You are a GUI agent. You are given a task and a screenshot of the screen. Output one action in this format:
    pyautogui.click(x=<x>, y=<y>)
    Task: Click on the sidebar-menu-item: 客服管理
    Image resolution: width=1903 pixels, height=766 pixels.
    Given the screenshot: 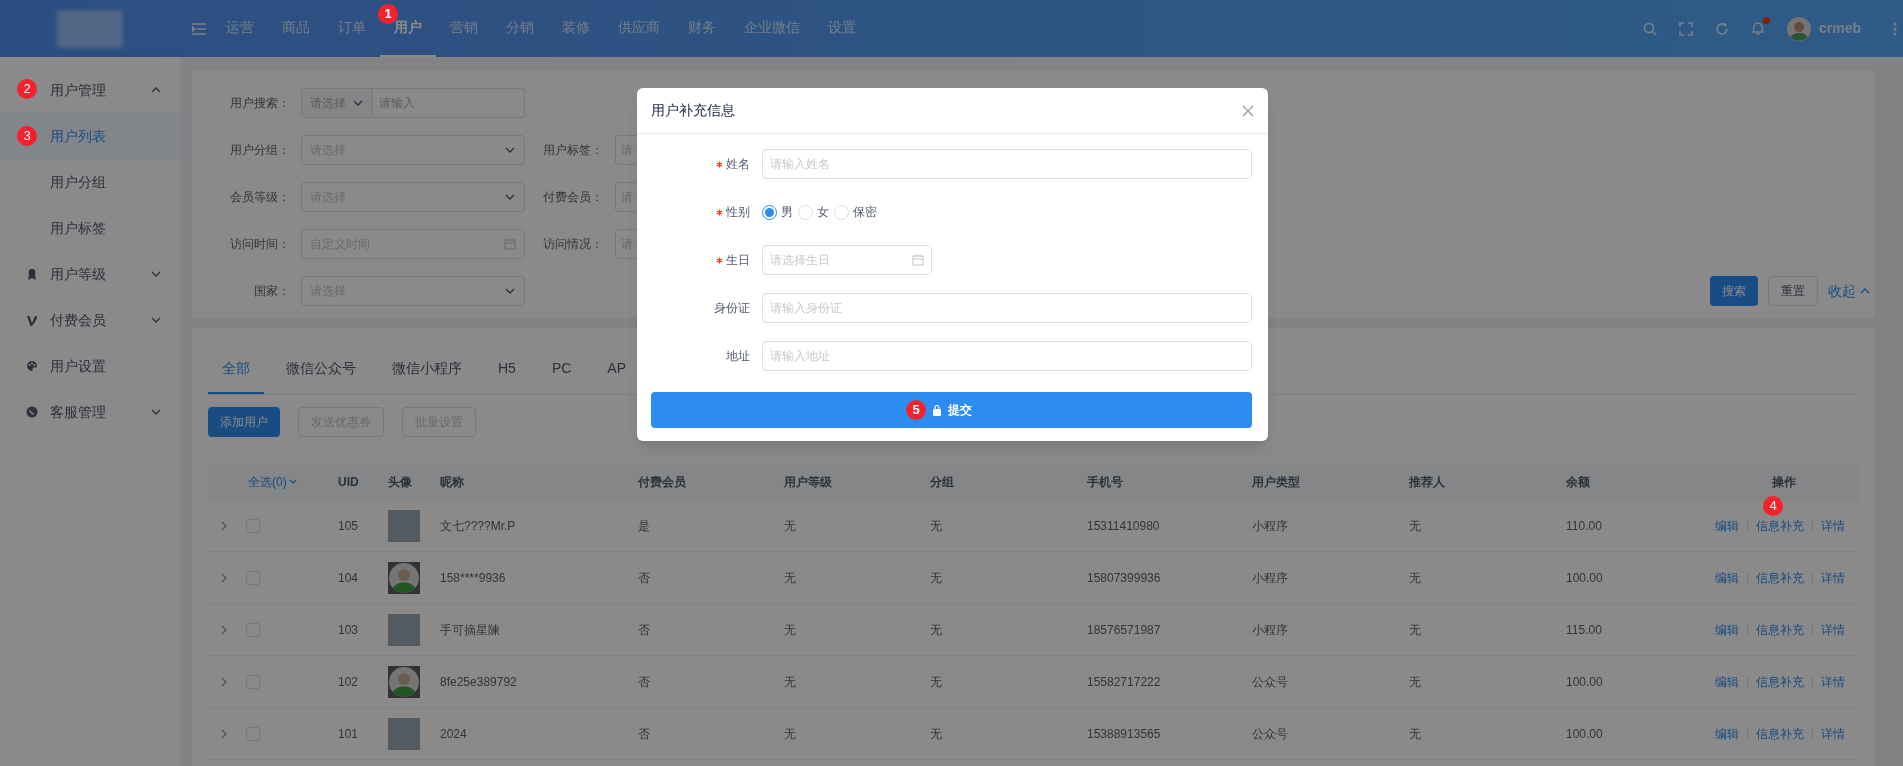 What is the action you would take?
    pyautogui.click(x=90, y=412)
    